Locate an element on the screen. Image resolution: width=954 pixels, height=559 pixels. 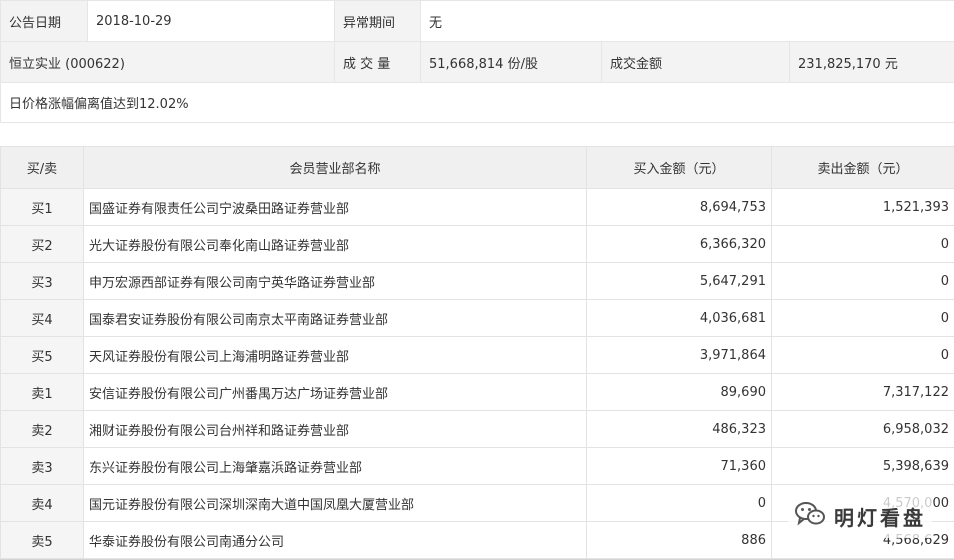
period-label: 异常期间 is located at coordinates (378, 21).